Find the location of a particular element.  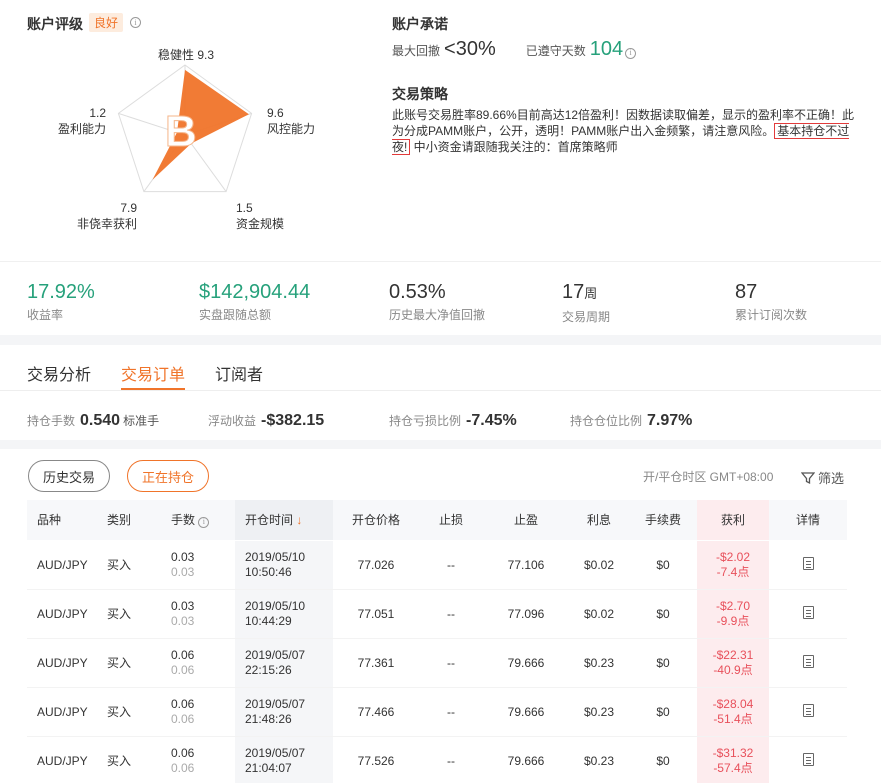

radar-label-nonluck: 7.9 非侥幸获利 is located at coordinates (107, 216).